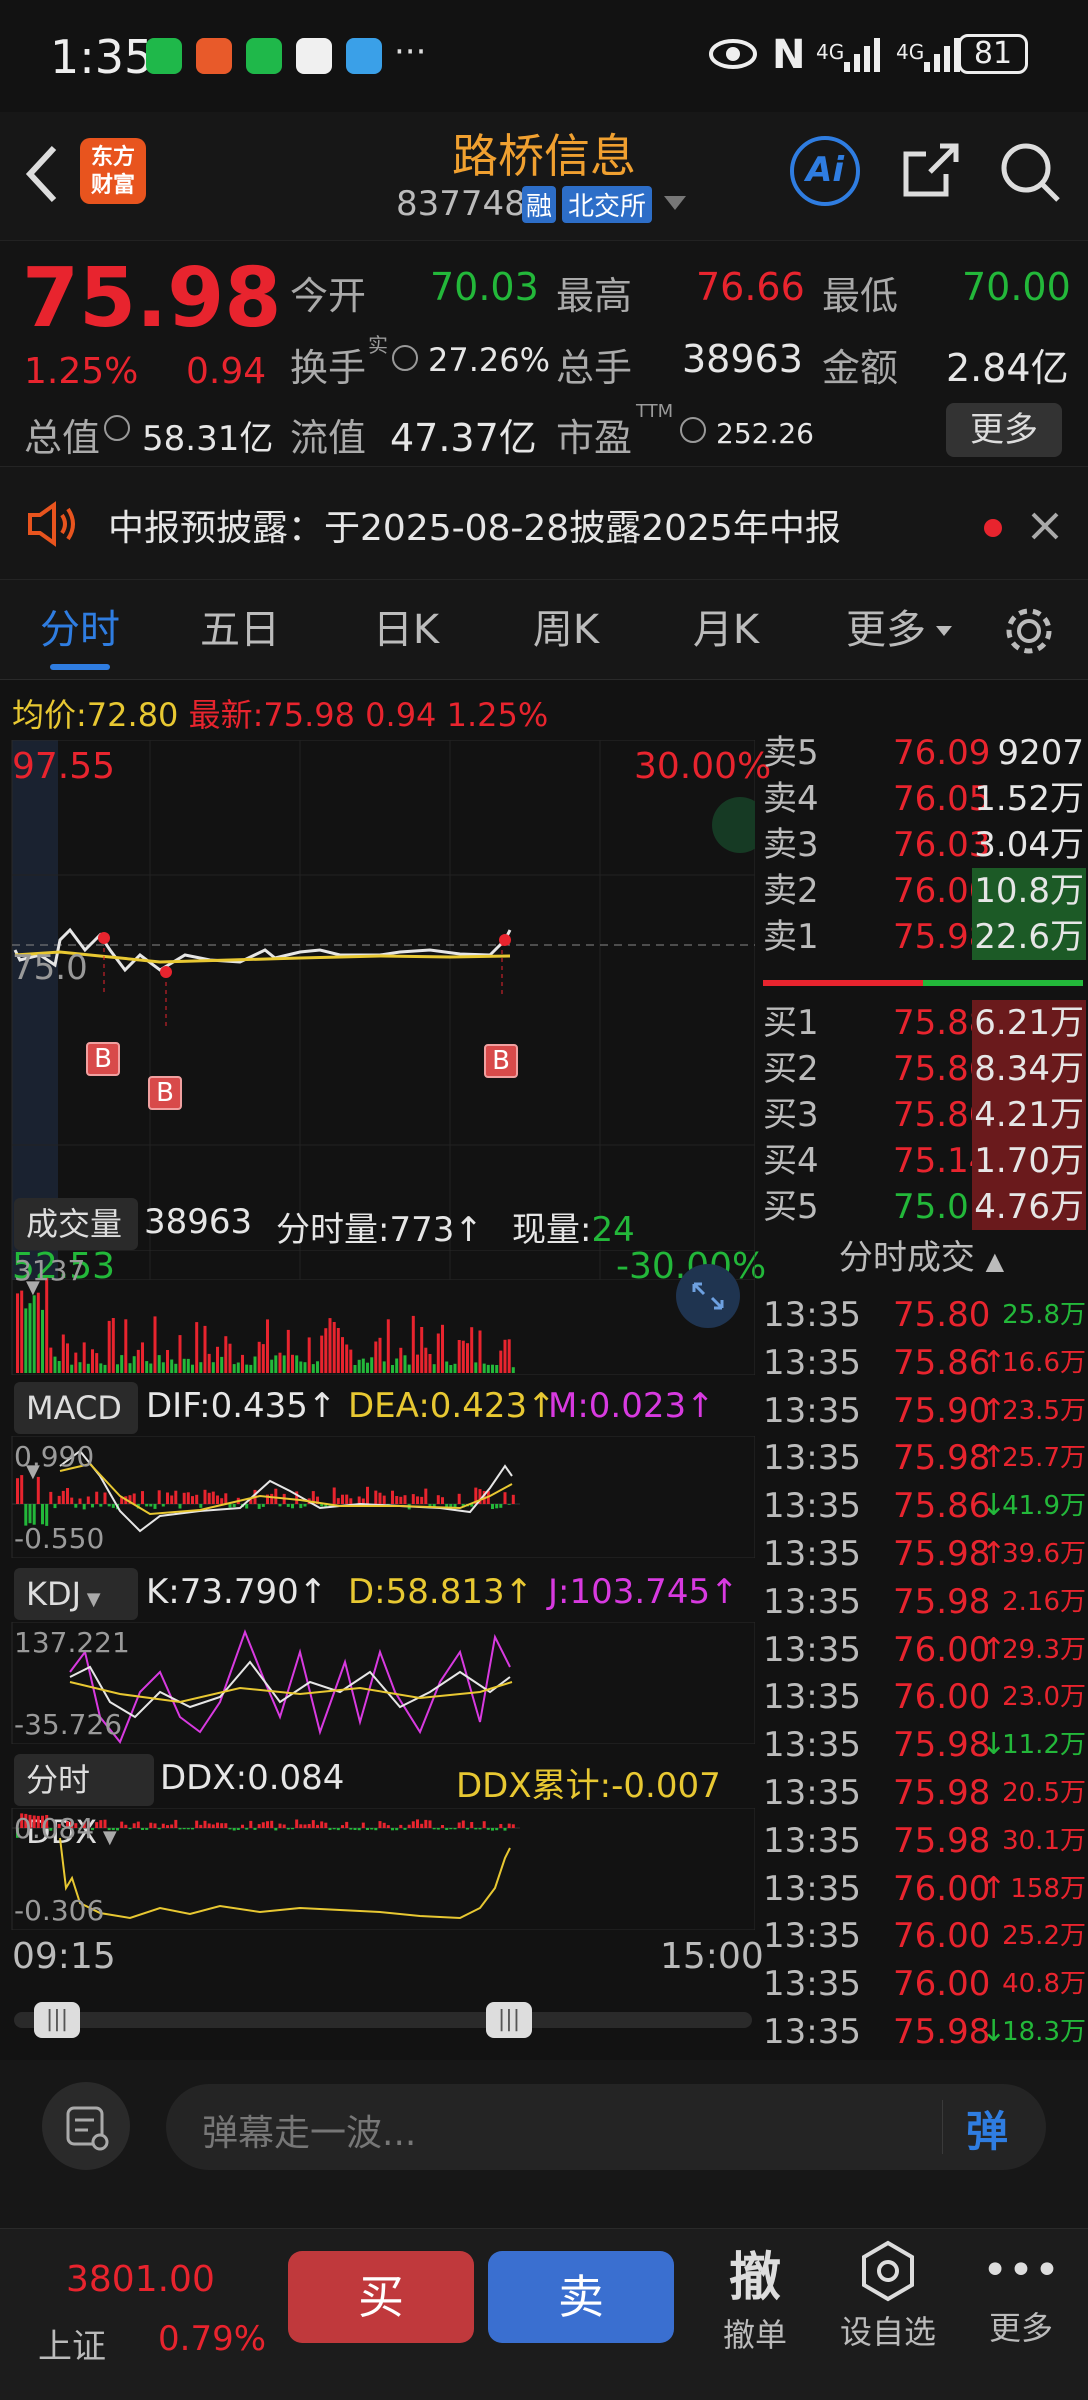 The width and height of the screenshot is (1088, 2400). I want to click on notice-bar: 中报预披露：于2025-08-28披露2025年中报, so click(544, 523).